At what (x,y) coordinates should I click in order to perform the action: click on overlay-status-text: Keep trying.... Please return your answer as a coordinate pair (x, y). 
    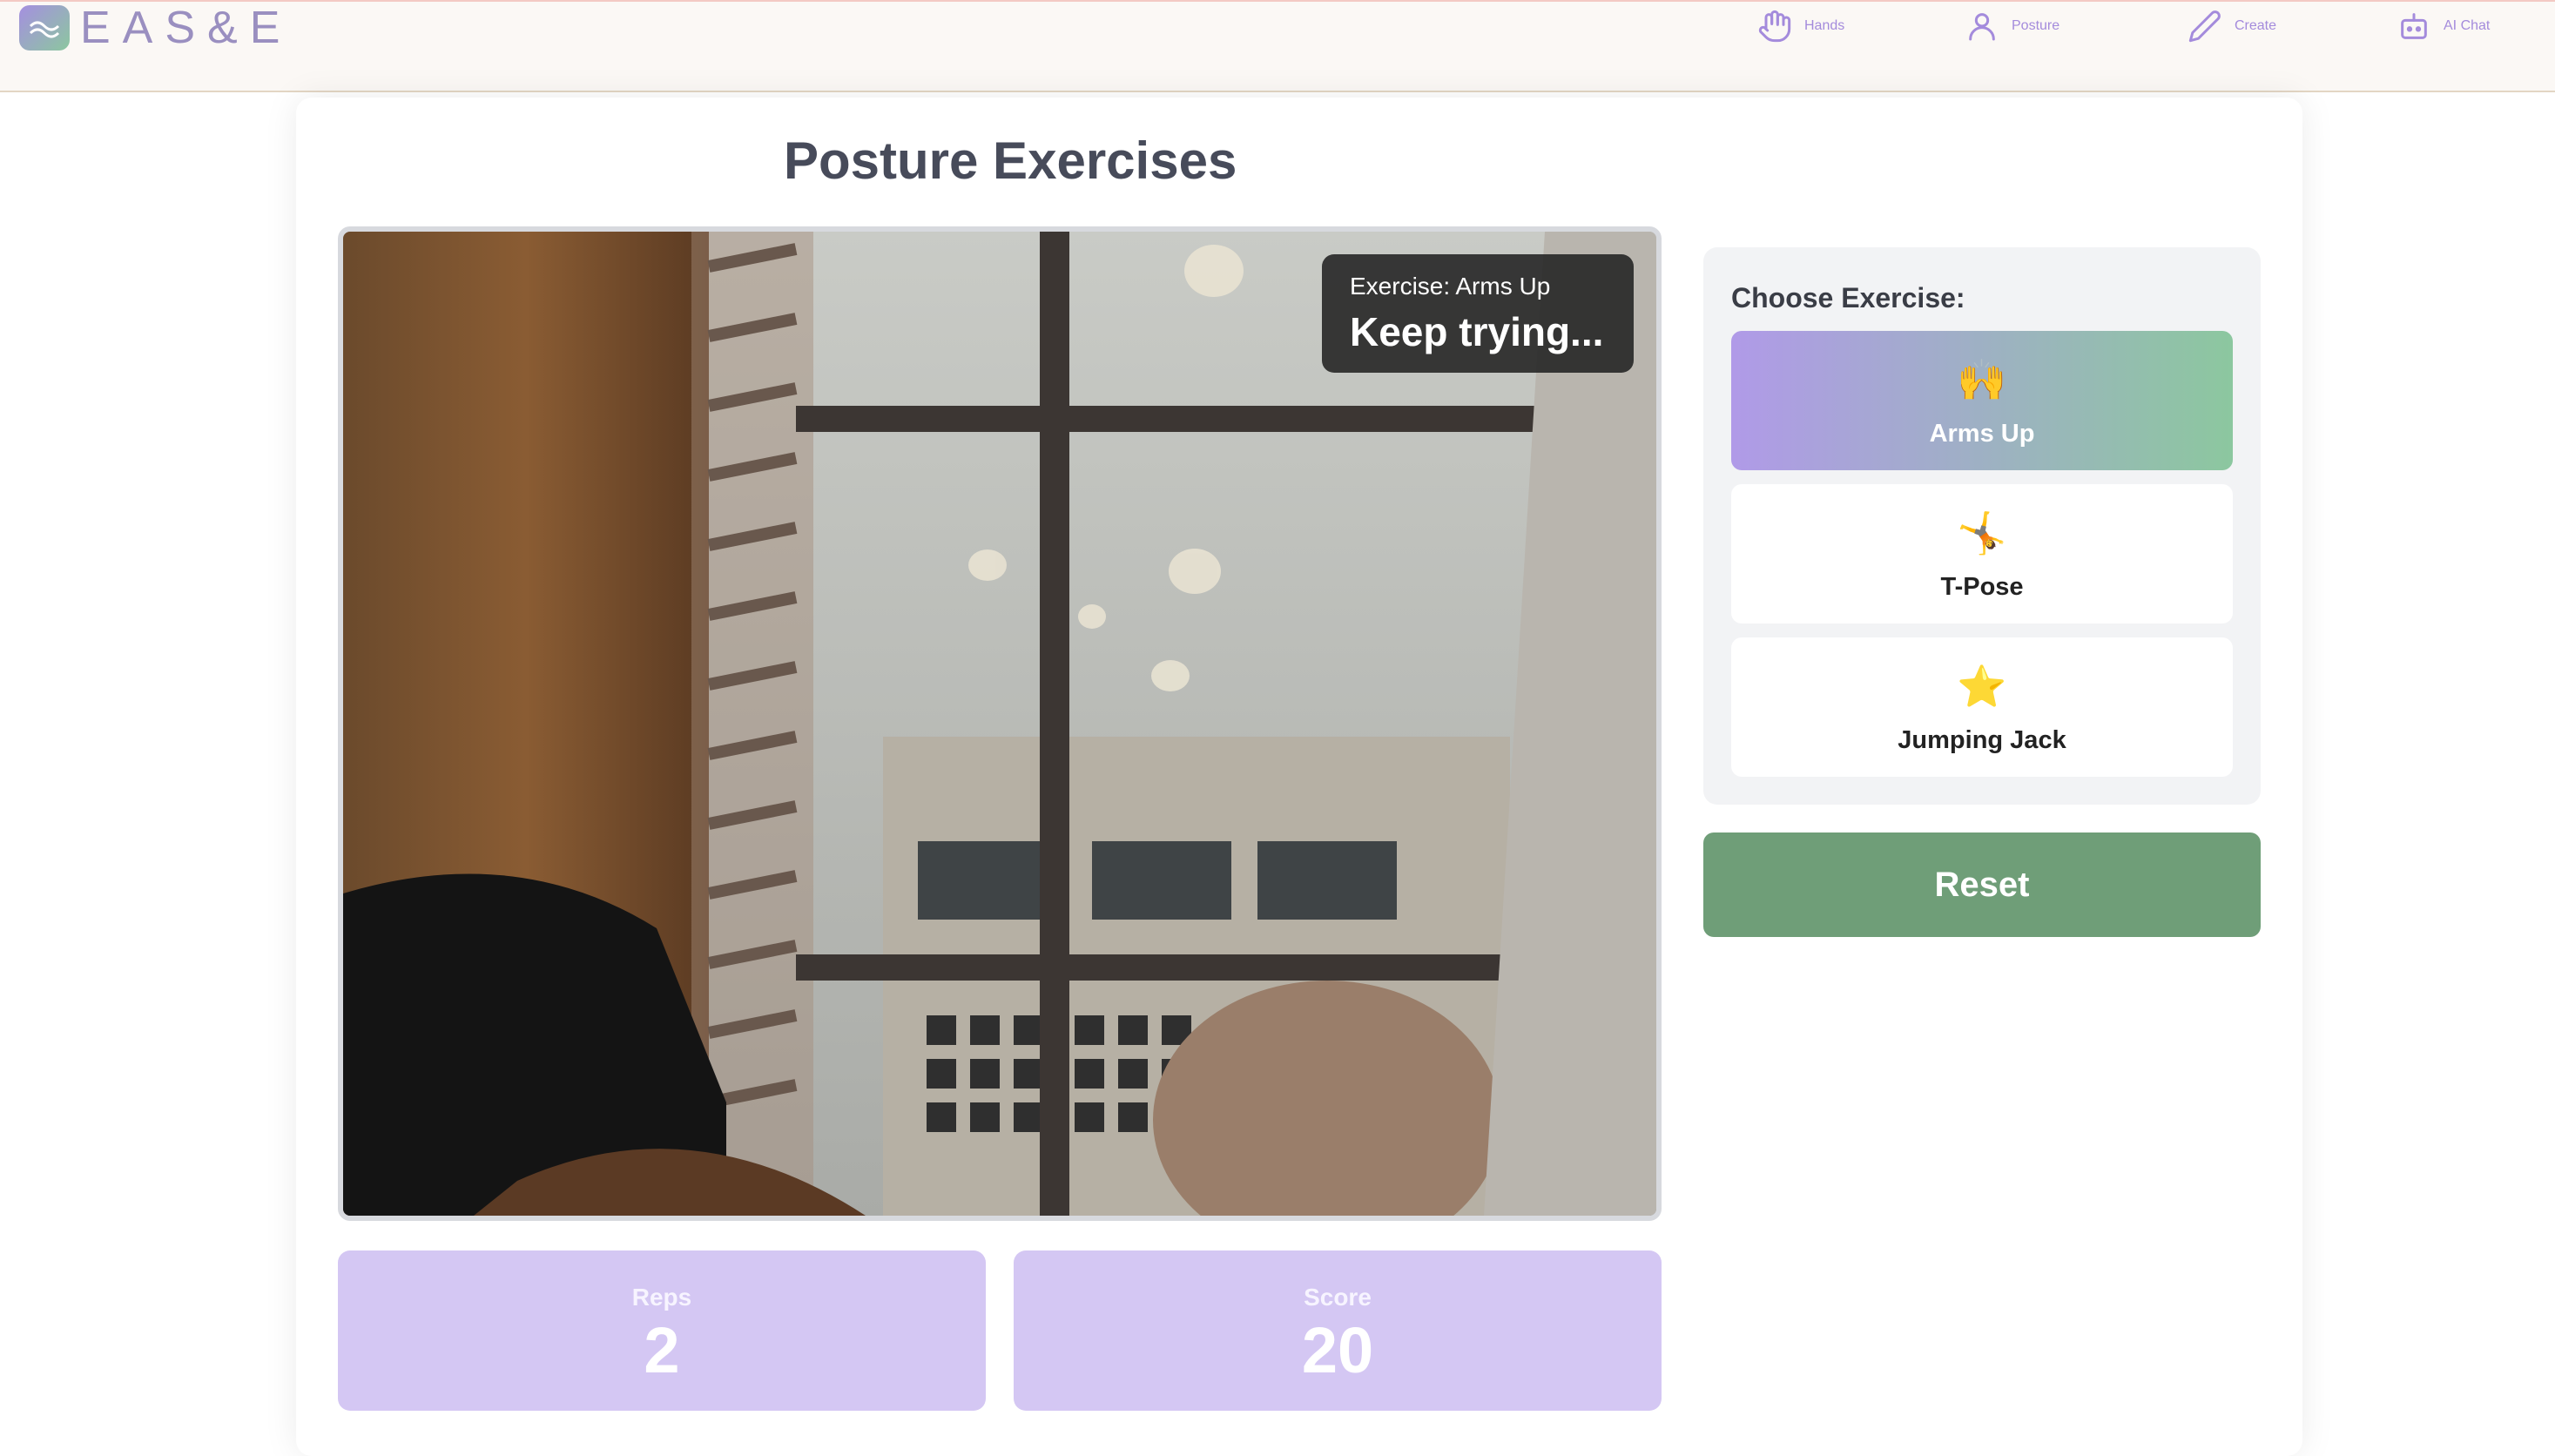
    Looking at the image, I should click on (1477, 331).